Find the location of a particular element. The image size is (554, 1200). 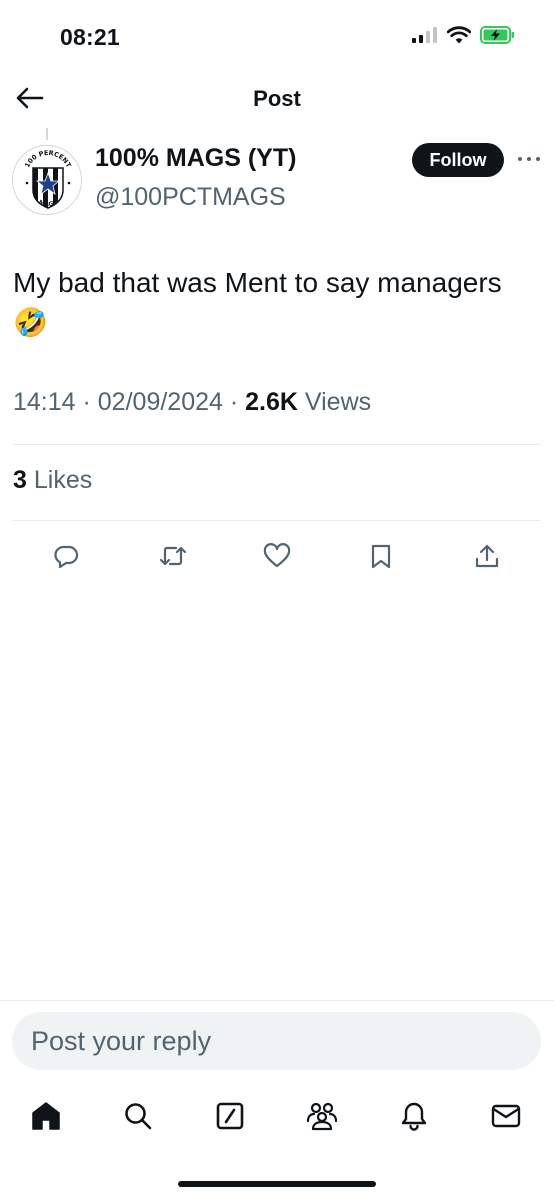

bookmark-button is located at coordinates (381, 558).